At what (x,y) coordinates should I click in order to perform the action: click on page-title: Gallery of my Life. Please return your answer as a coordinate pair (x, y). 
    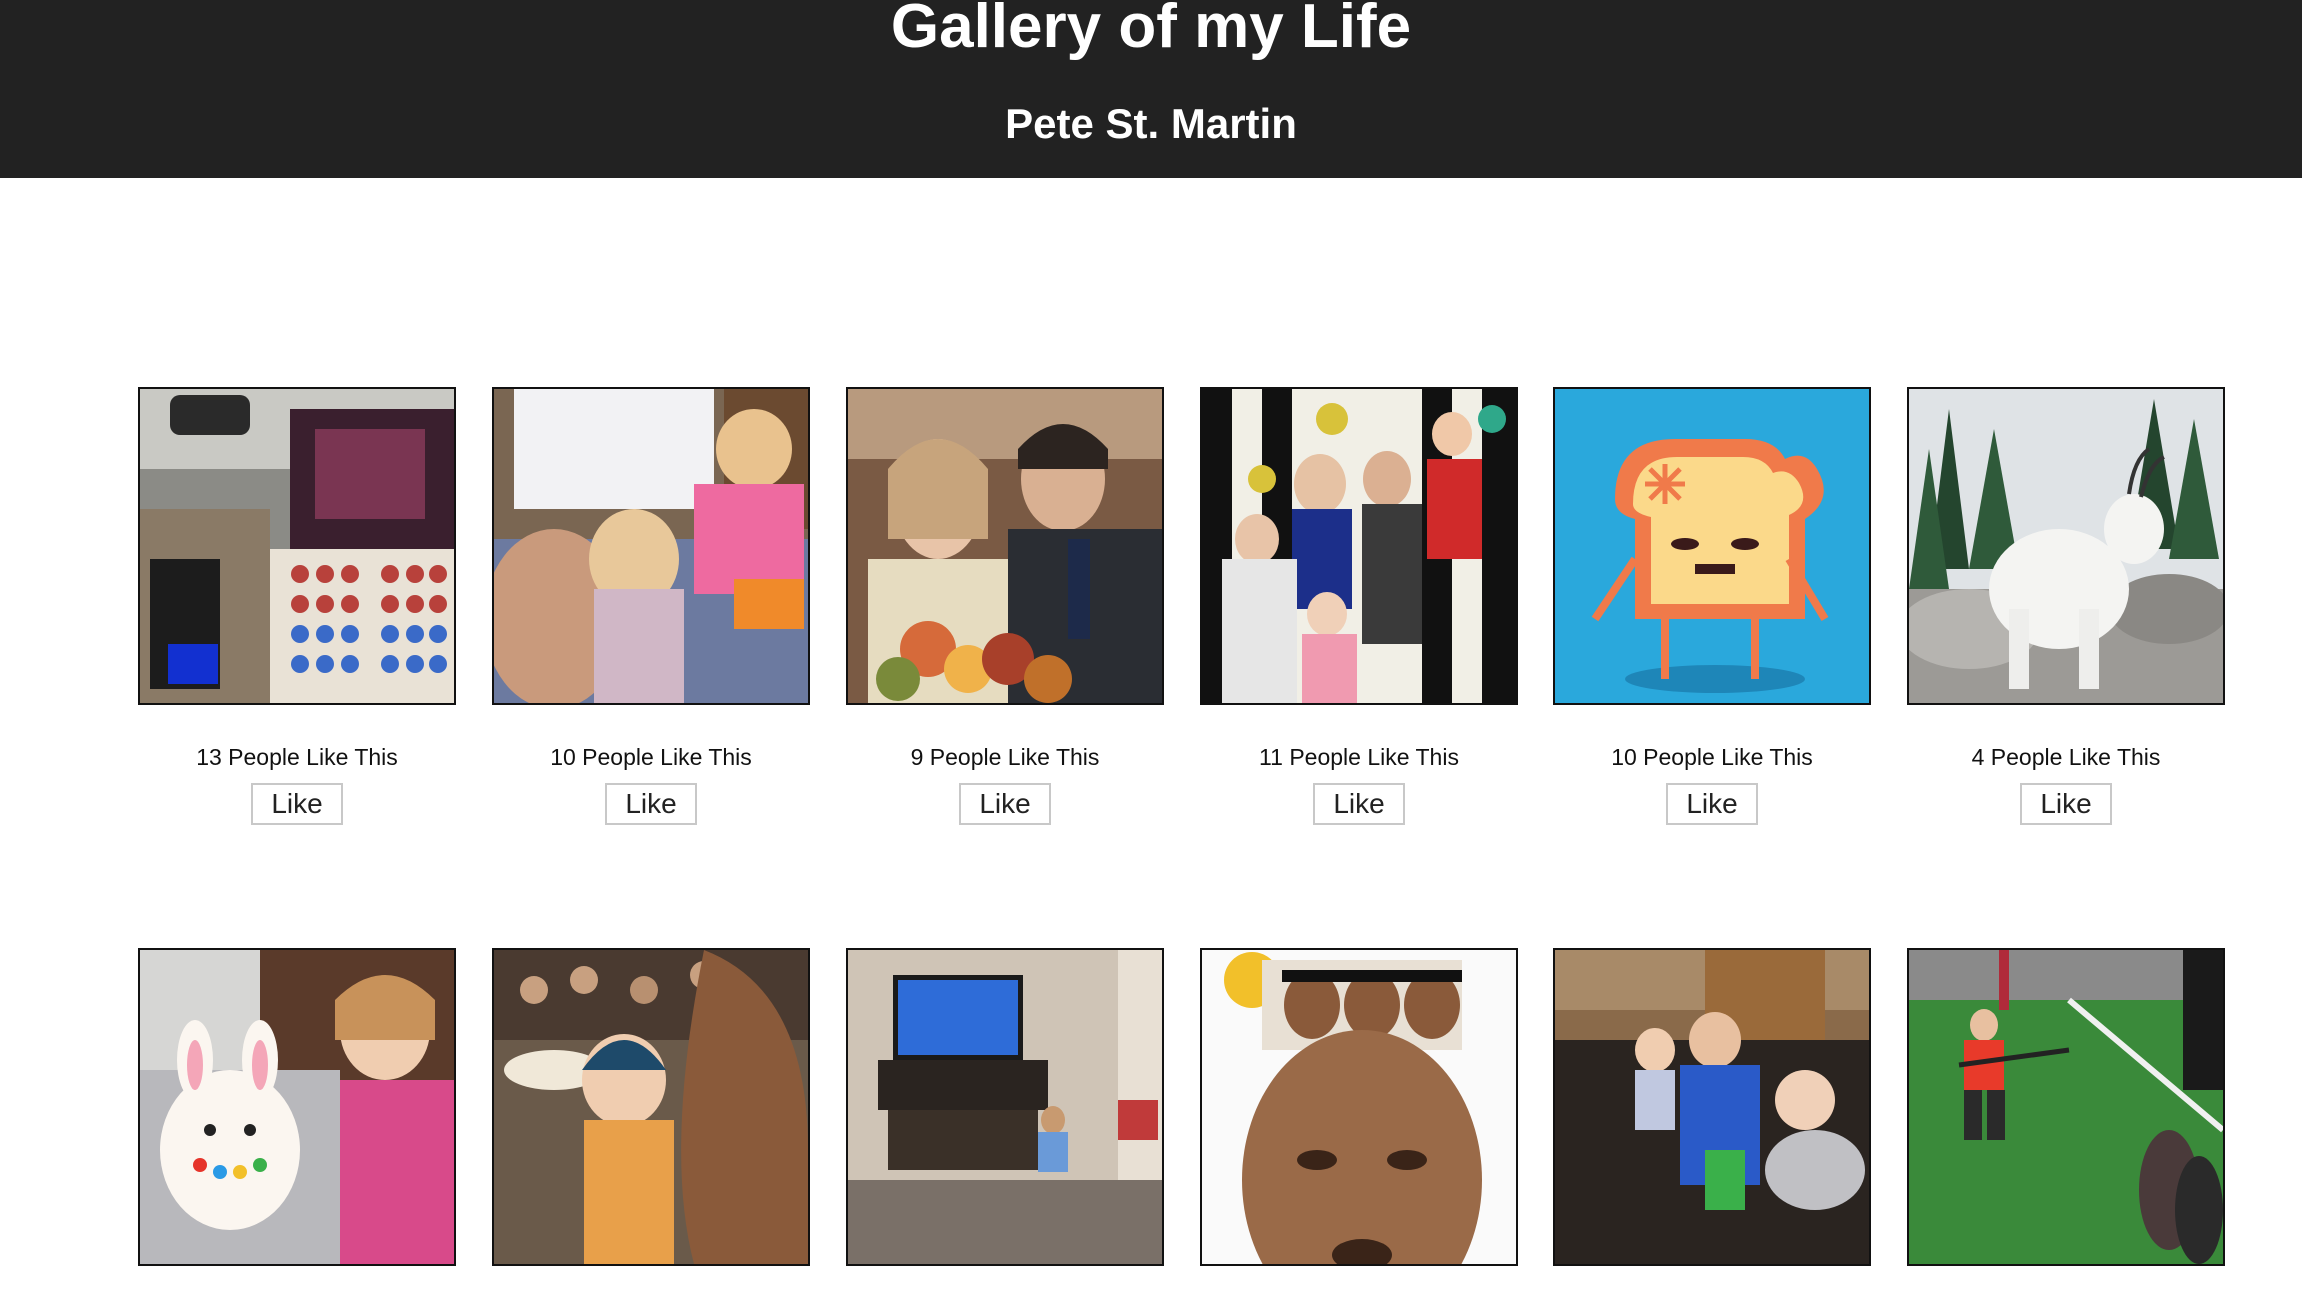
    Looking at the image, I should click on (1151, 30).